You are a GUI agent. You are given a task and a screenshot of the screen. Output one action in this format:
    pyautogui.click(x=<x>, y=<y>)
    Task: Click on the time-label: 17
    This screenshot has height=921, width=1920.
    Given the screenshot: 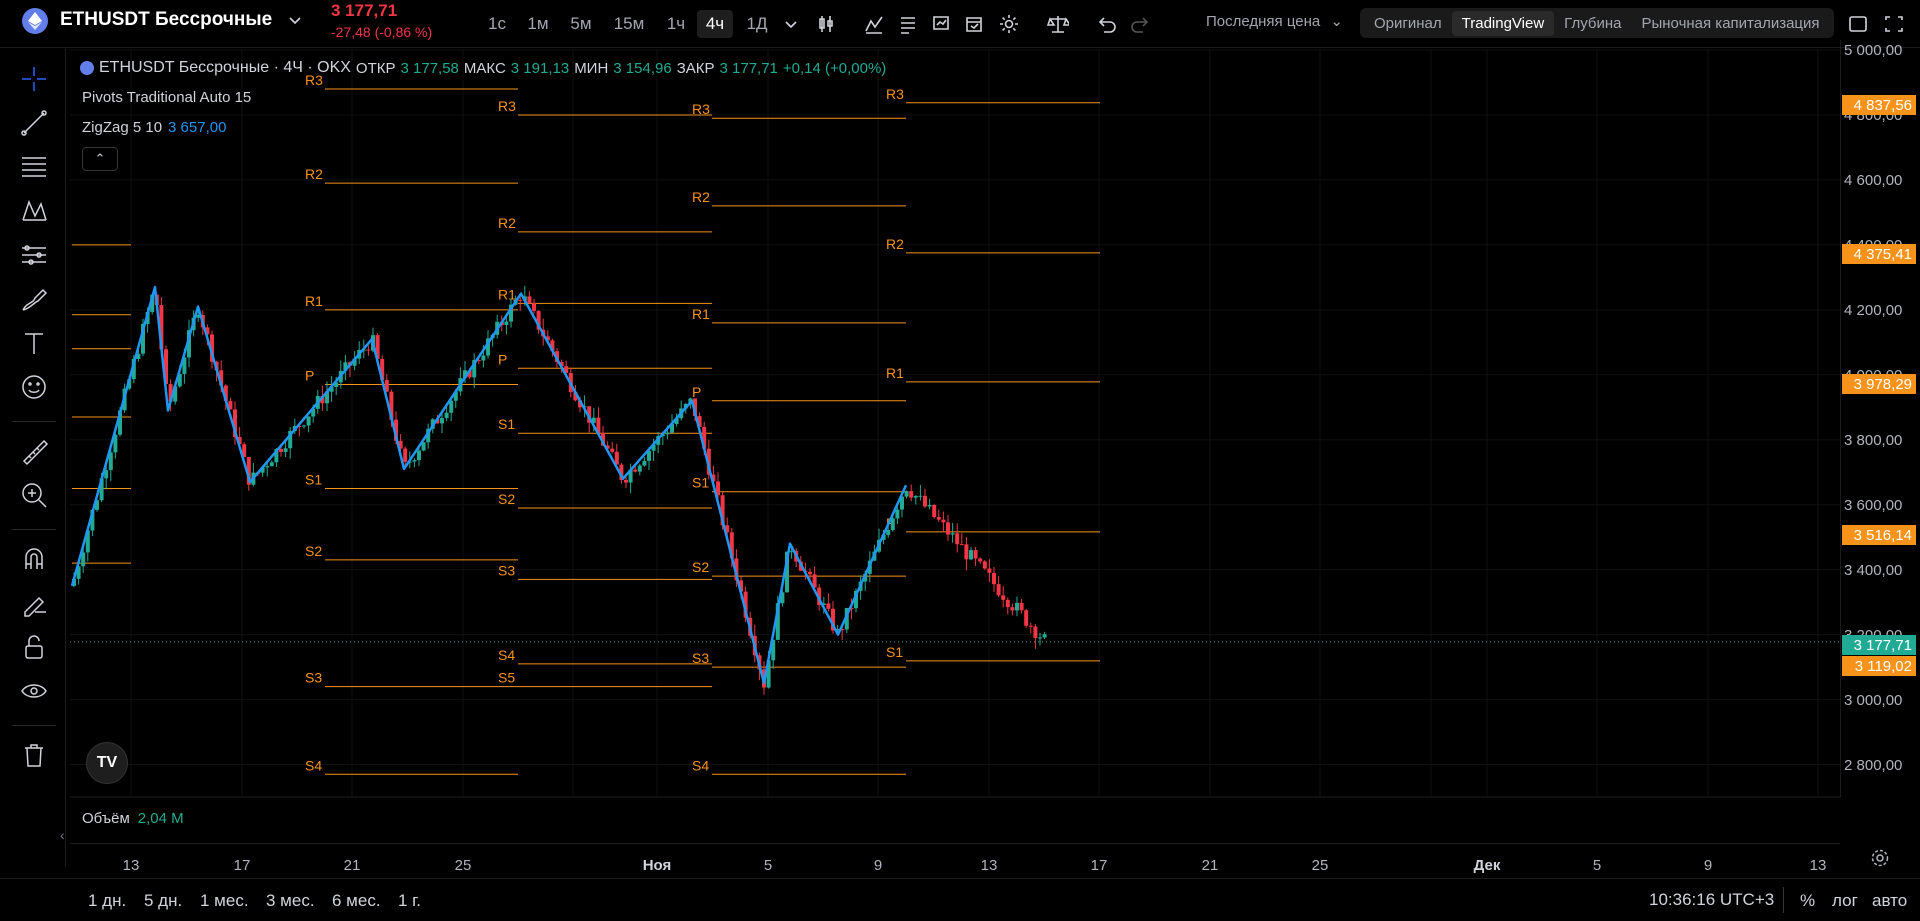 What is the action you would take?
    pyautogui.click(x=1099, y=865)
    